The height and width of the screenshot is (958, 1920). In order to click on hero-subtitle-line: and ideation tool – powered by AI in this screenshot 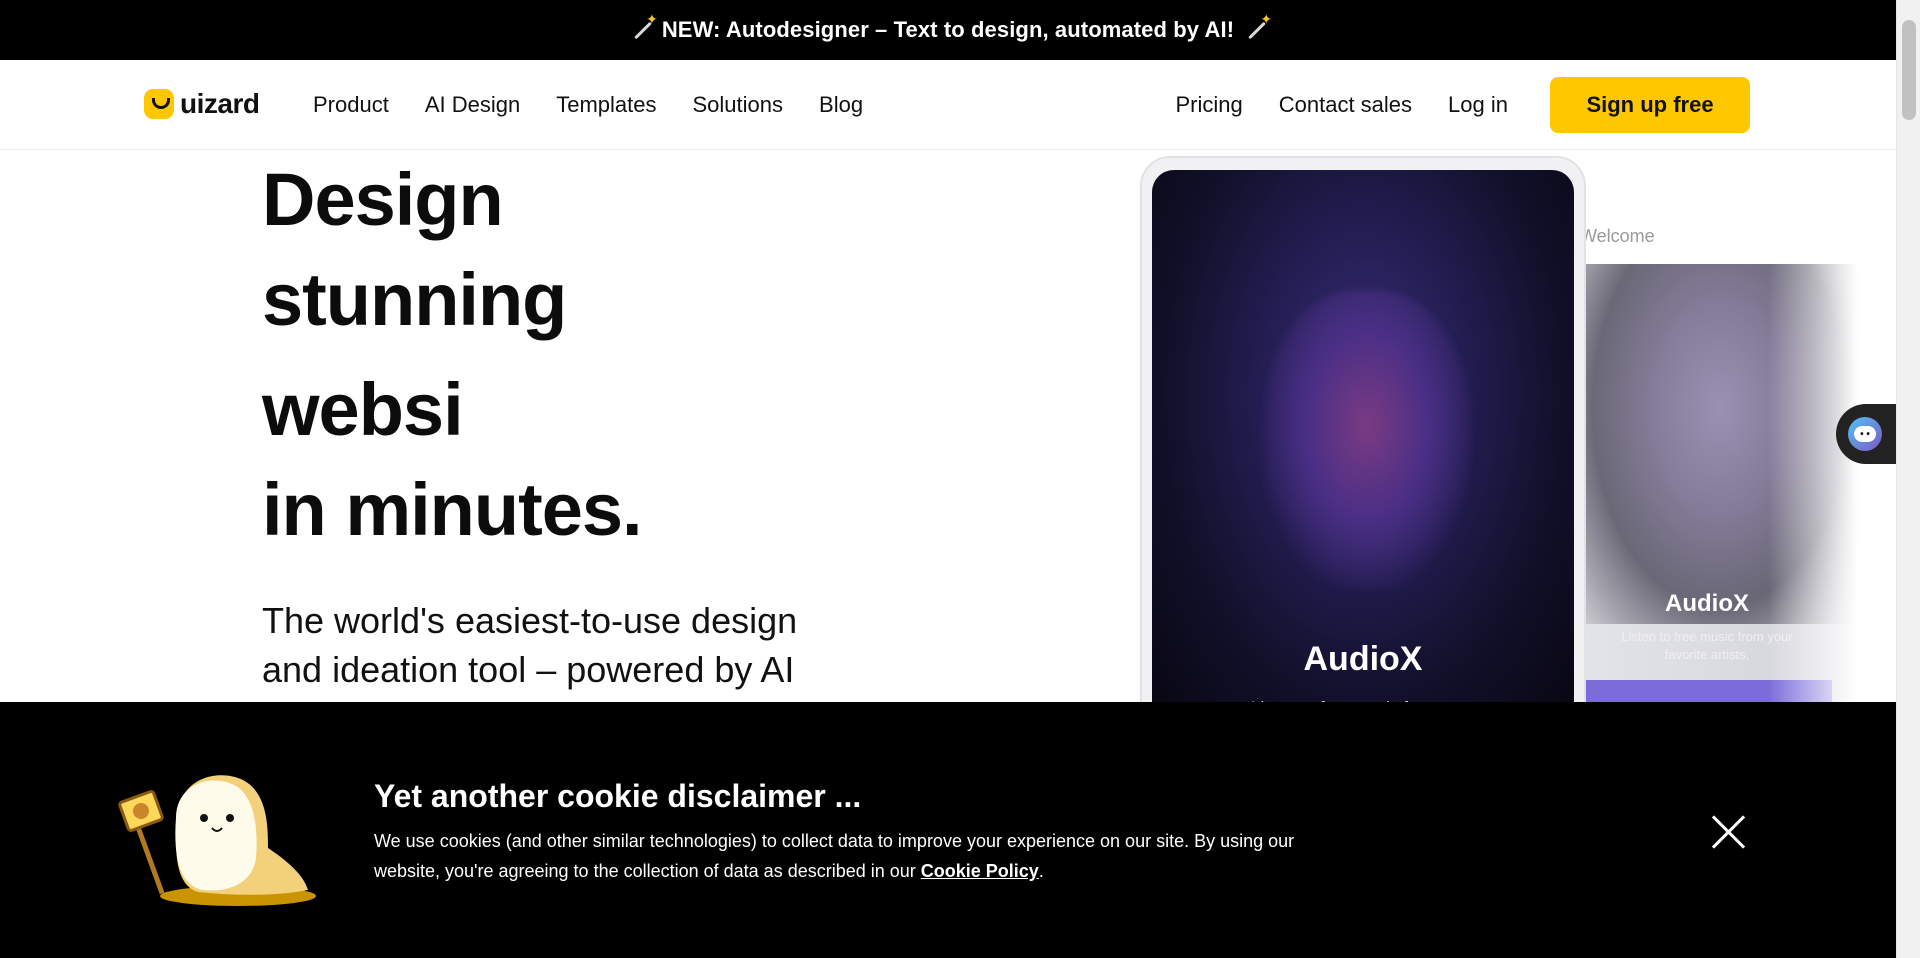, I will do `click(528, 669)`.